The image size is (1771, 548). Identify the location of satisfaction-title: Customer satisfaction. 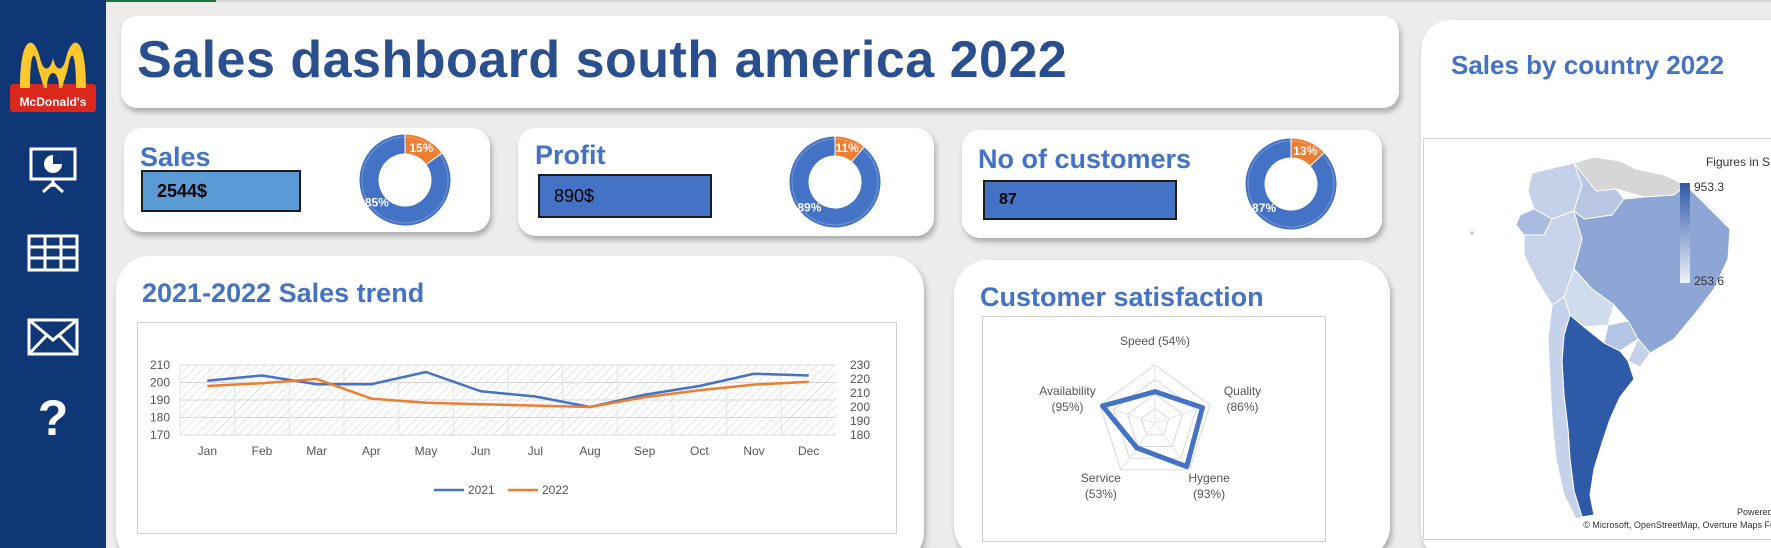
(1122, 297).